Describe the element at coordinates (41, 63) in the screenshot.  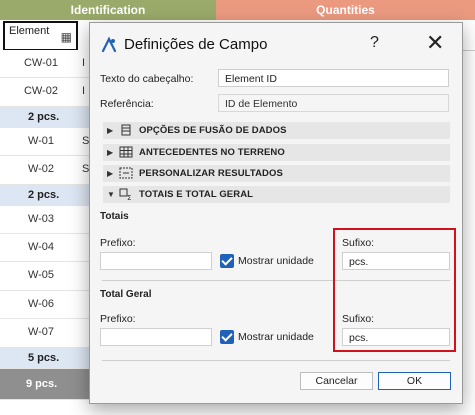
I see `element-id-cell: CW-01` at that location.